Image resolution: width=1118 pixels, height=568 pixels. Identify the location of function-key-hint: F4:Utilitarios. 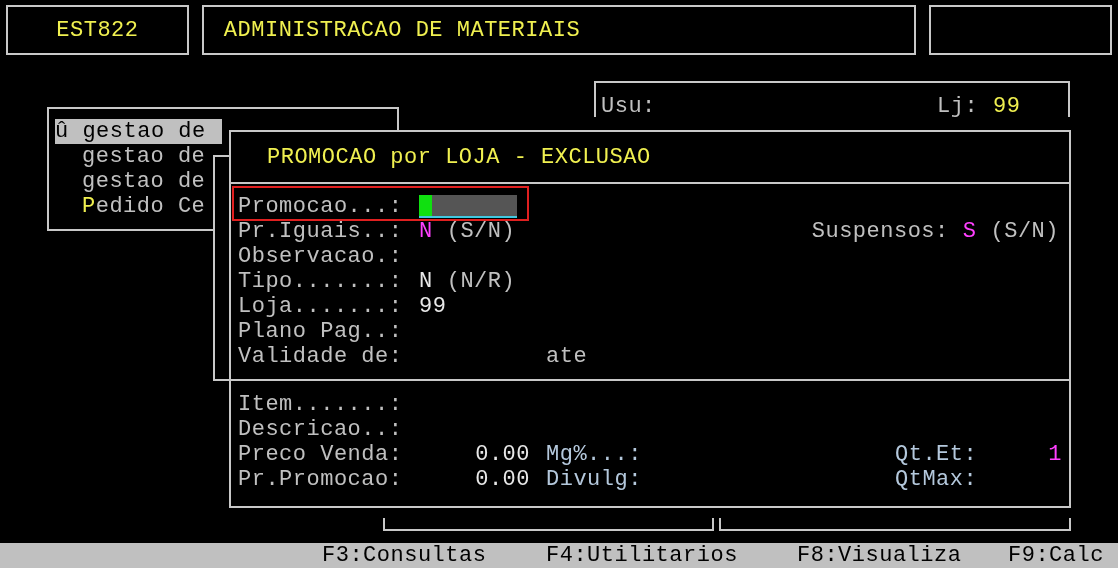
(671, 555).